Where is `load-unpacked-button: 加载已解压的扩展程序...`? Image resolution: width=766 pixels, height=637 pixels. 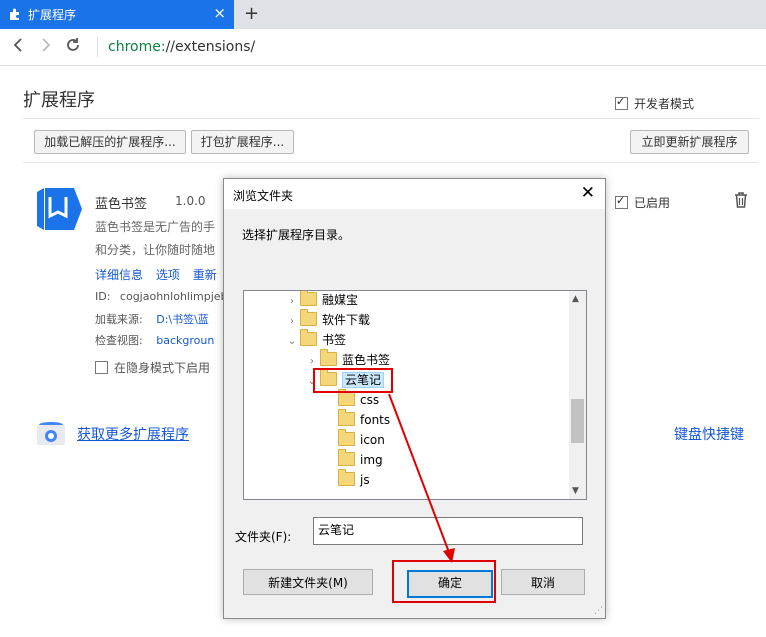 load-unpacked-button: 加载已解压的扩展程序... is located at coordinates (110, 142).